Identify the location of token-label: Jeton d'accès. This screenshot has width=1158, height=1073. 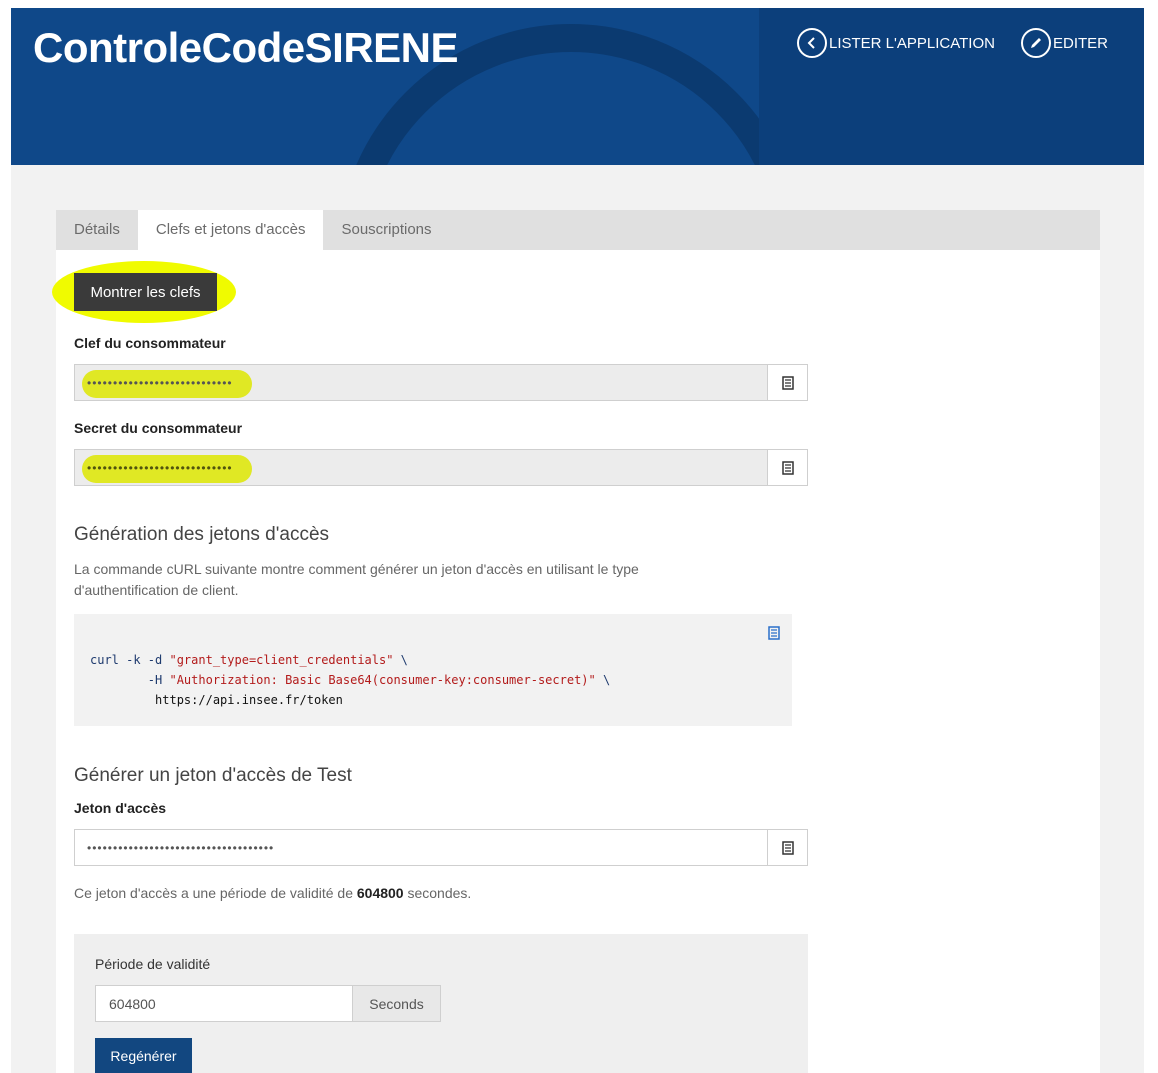
(120, 808).